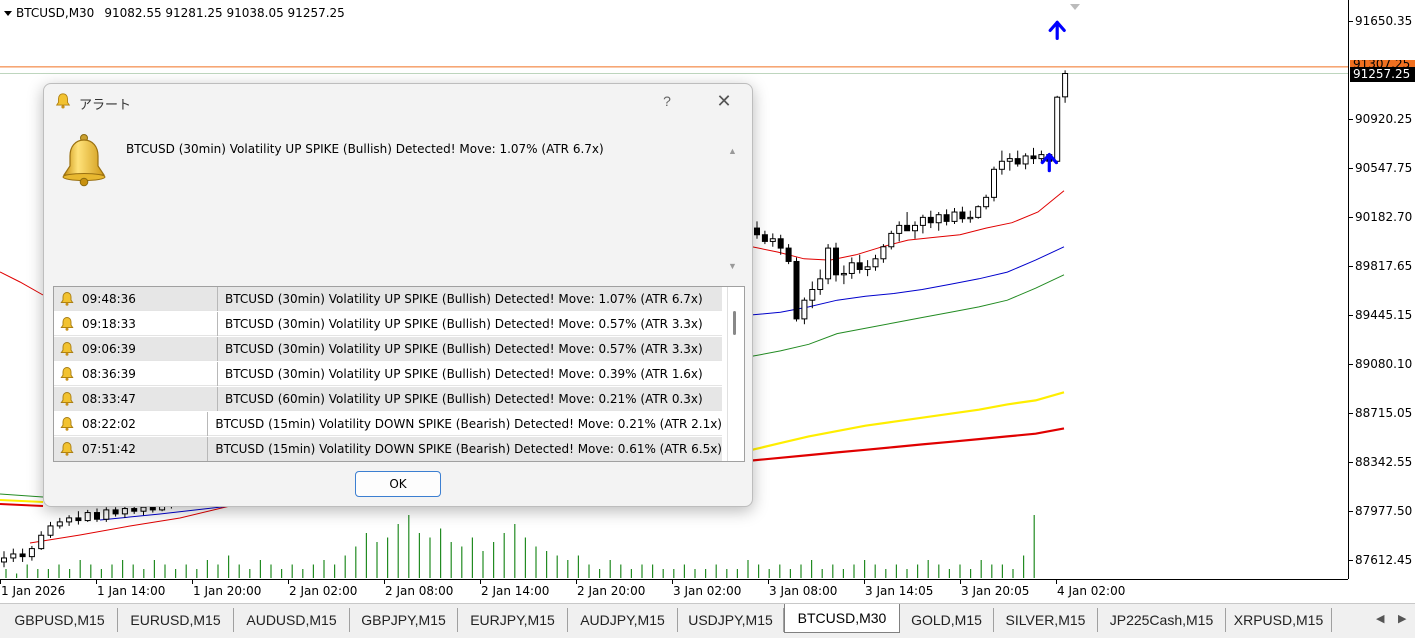 The height and width of the screenshot is (638, 1415). Describe the element at coordinates (1279, 620) in the screenshot. I see `tab-xrpusd-m15: XRPUSD,M15` at that location.